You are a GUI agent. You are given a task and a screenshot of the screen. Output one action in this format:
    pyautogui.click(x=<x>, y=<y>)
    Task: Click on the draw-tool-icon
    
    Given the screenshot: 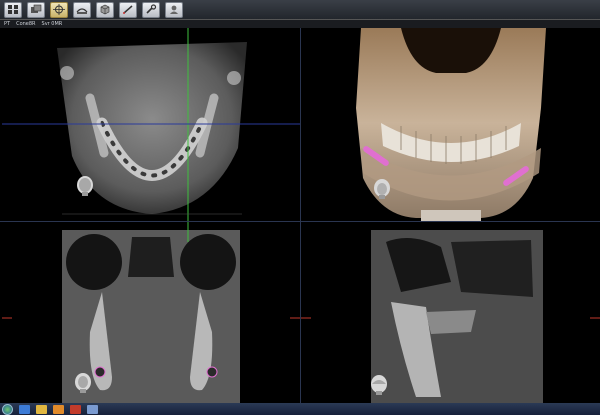 What is the action you would take?
    pyautogui.click(x=128, y=9)
    